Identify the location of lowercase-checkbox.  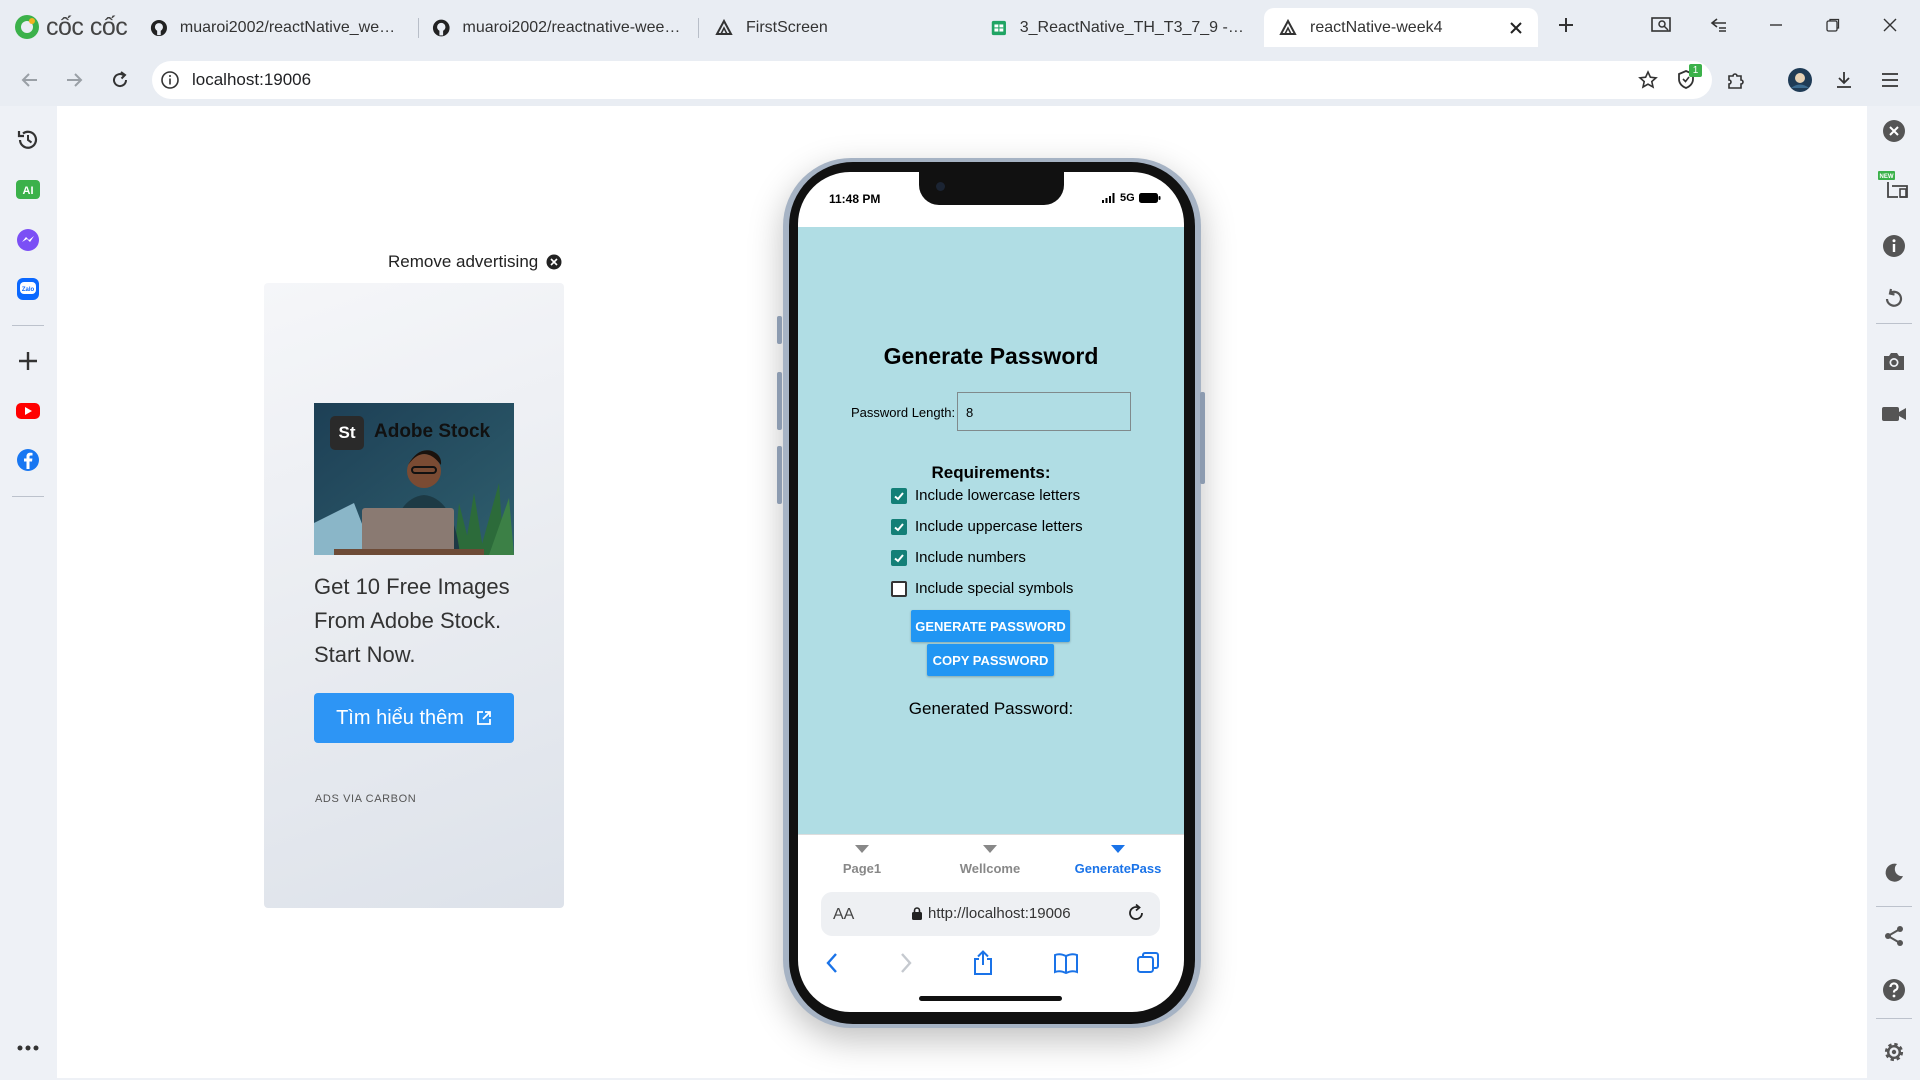
(899, 495).